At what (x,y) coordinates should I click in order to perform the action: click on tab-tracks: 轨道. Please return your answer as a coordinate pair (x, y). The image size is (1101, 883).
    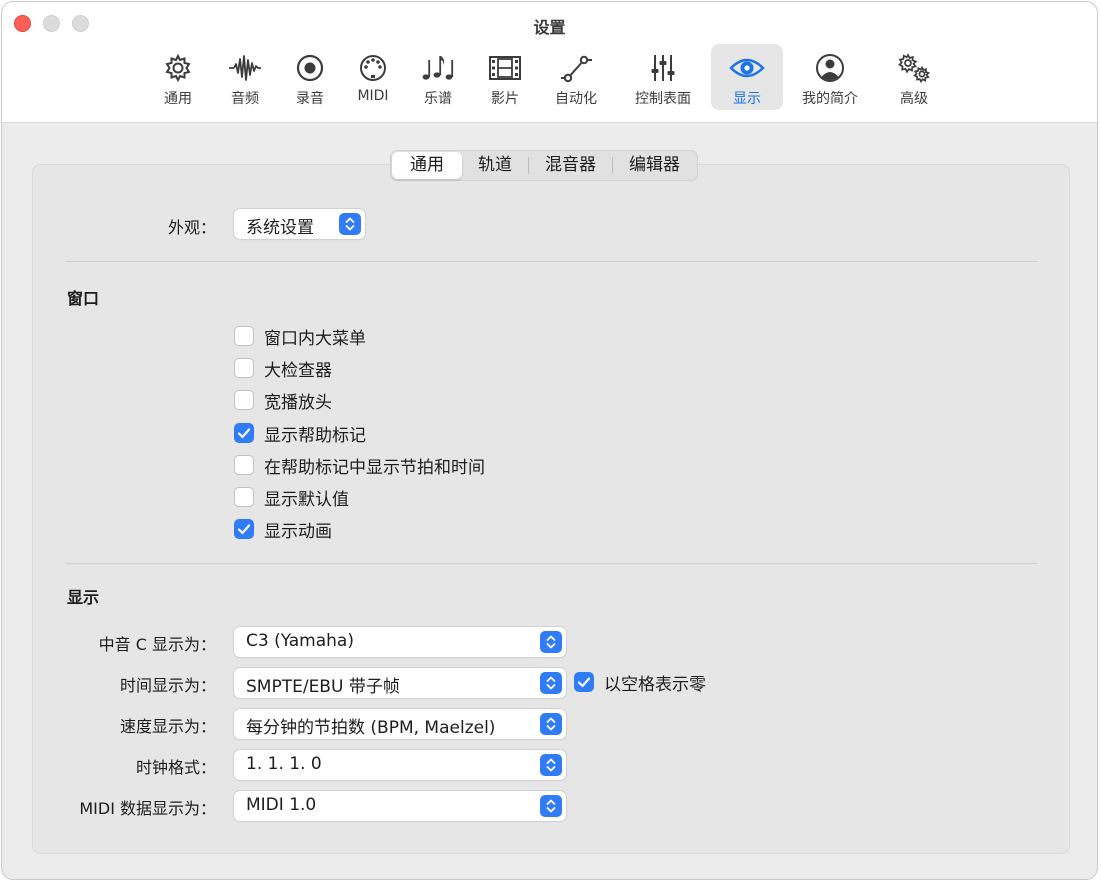
    Looking at the image, I should click on (495, 165).